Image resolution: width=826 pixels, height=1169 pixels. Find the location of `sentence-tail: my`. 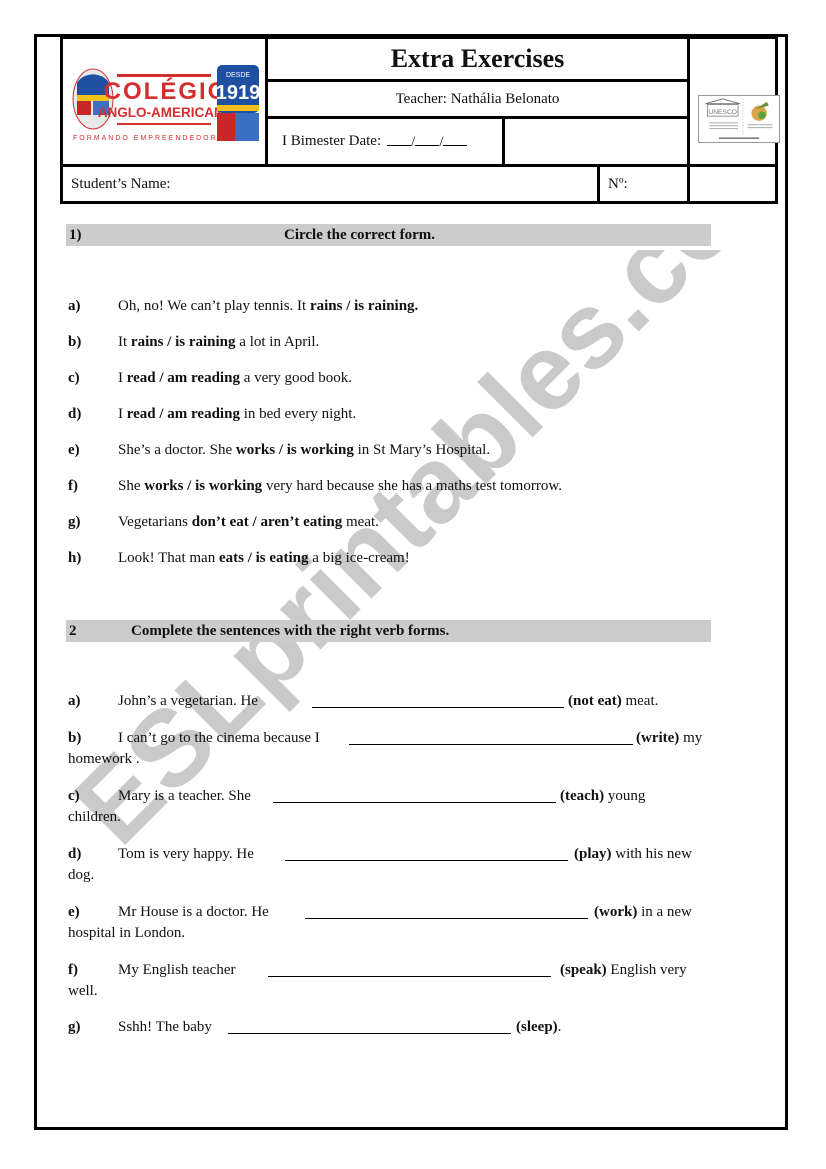

sentence-tail: my is located at coordinates (691, 738).